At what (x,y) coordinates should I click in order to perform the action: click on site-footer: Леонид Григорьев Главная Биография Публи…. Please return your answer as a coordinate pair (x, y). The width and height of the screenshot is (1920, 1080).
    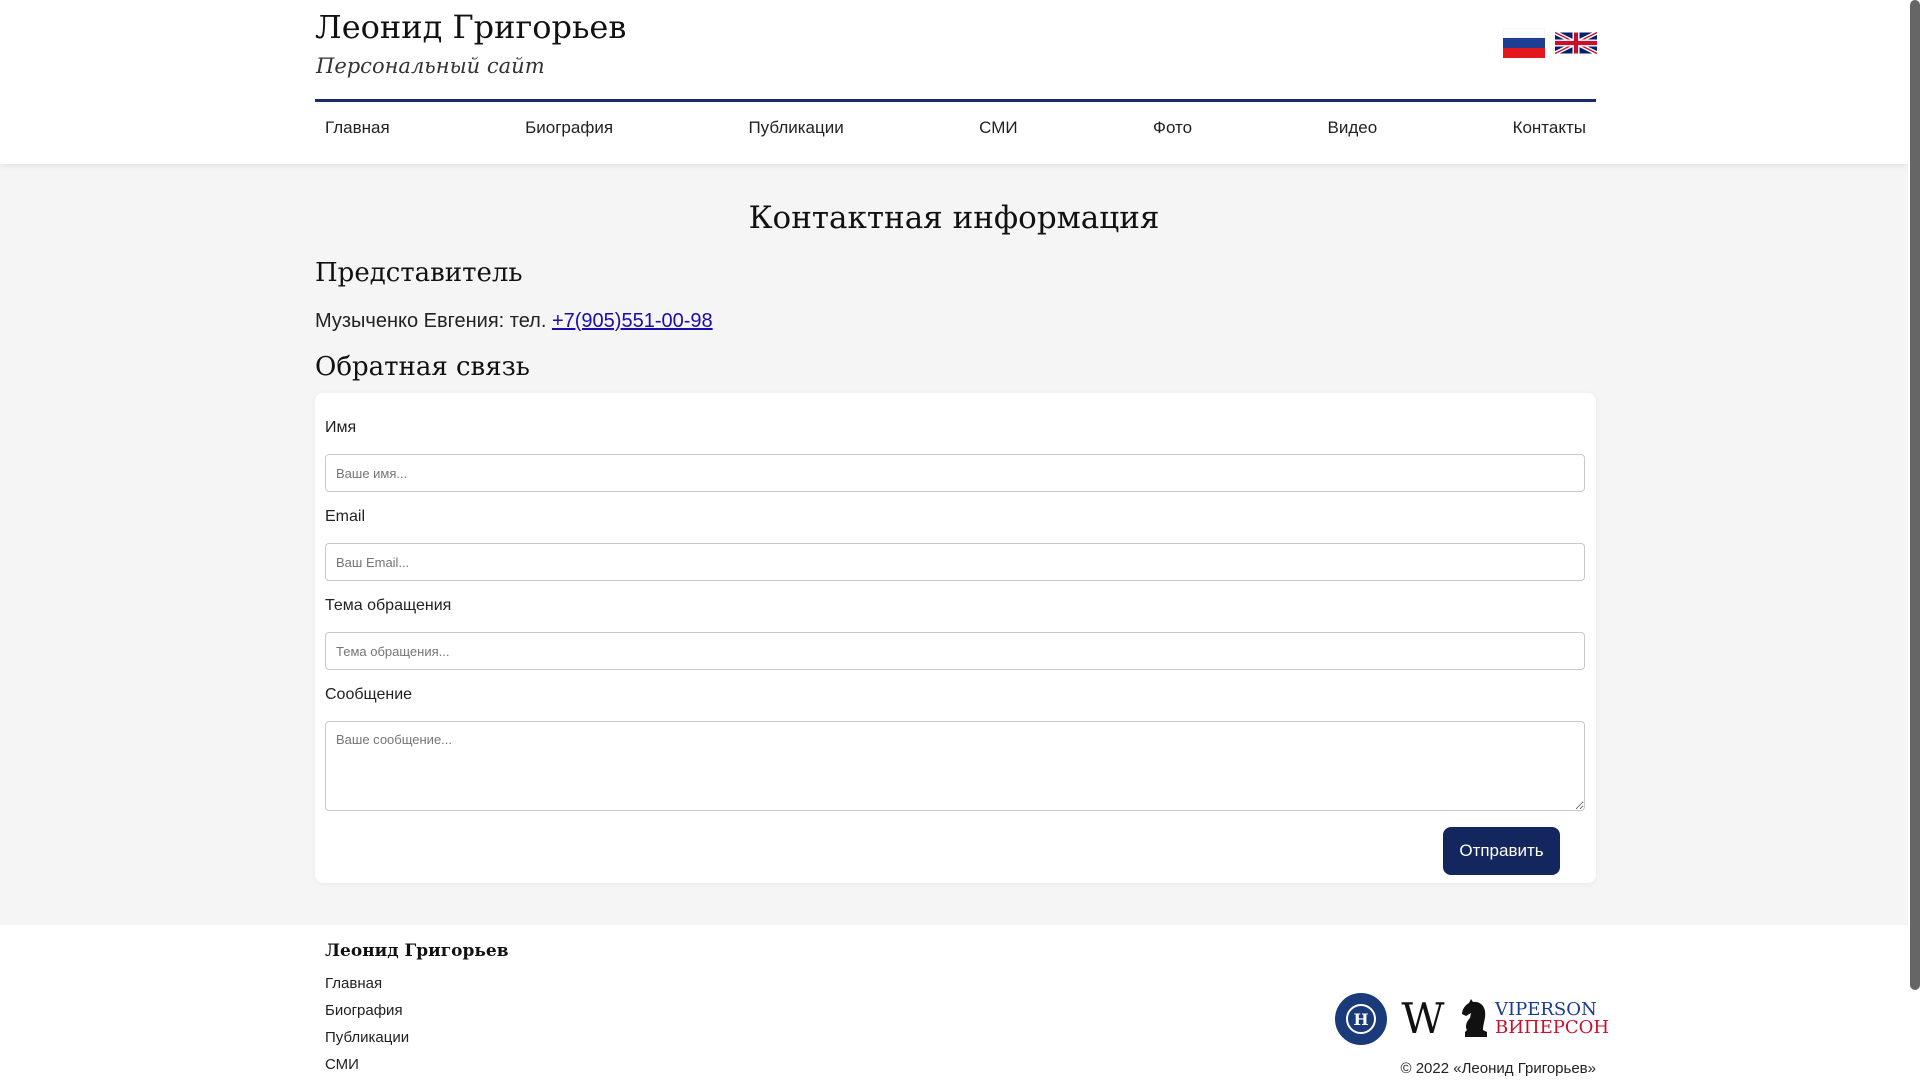
    Looking at the image, I should click on (954, 1002).